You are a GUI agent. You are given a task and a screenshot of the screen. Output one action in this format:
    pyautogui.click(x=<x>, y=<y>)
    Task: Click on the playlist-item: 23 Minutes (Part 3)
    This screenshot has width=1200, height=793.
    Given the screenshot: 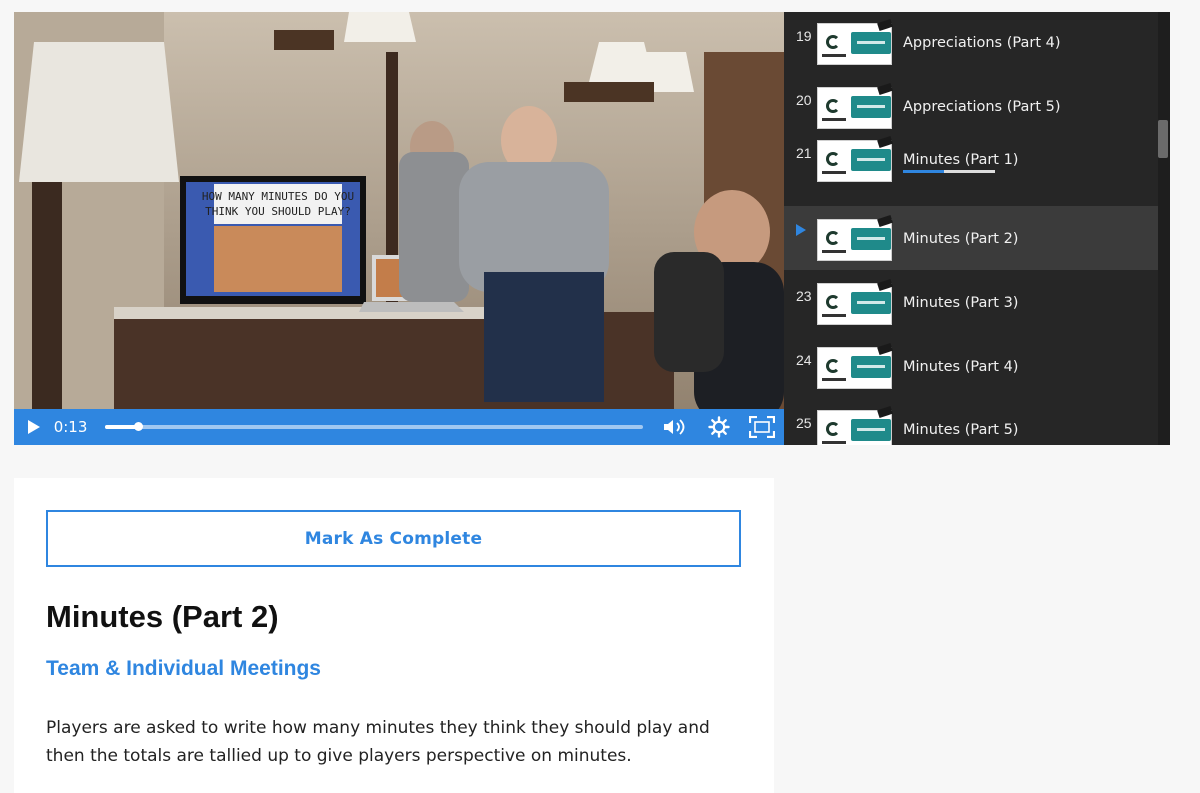 What is the action you would take?
    pyautogui.click(x=971, y=302)
    